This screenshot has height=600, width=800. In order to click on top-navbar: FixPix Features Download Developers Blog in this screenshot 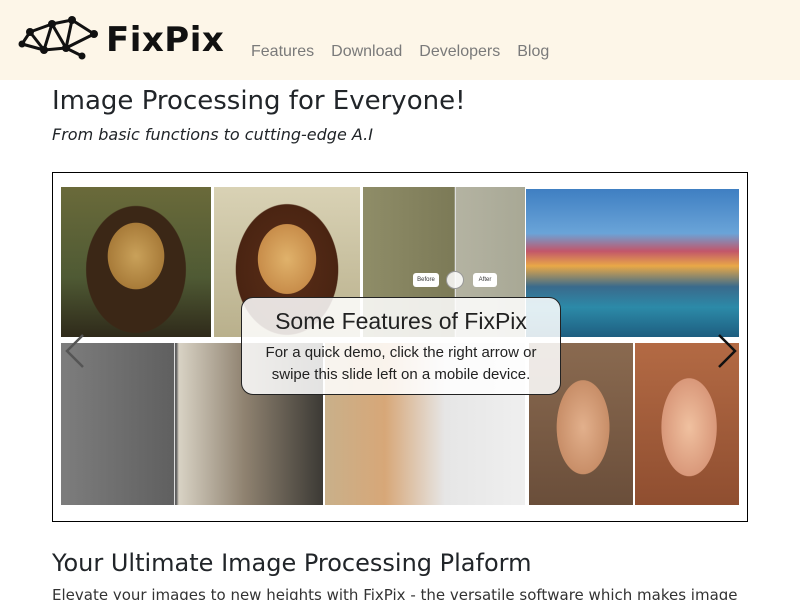, I will do `click(400, 40)`.